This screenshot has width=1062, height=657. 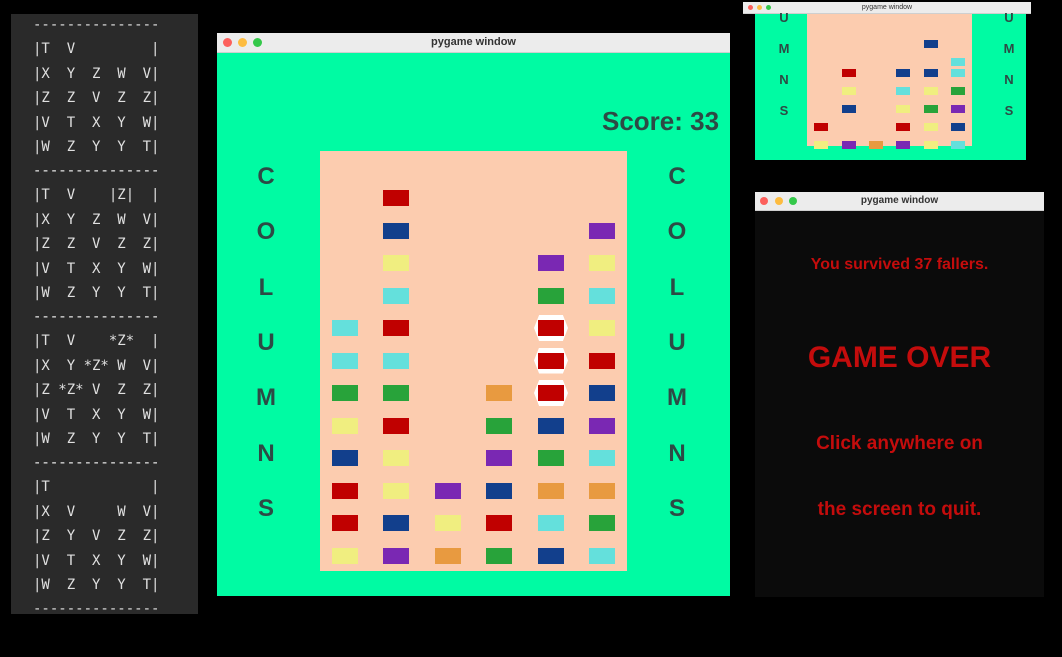 I want to click on main-window-titlebar: pygame window, so click(x=473, y=43).